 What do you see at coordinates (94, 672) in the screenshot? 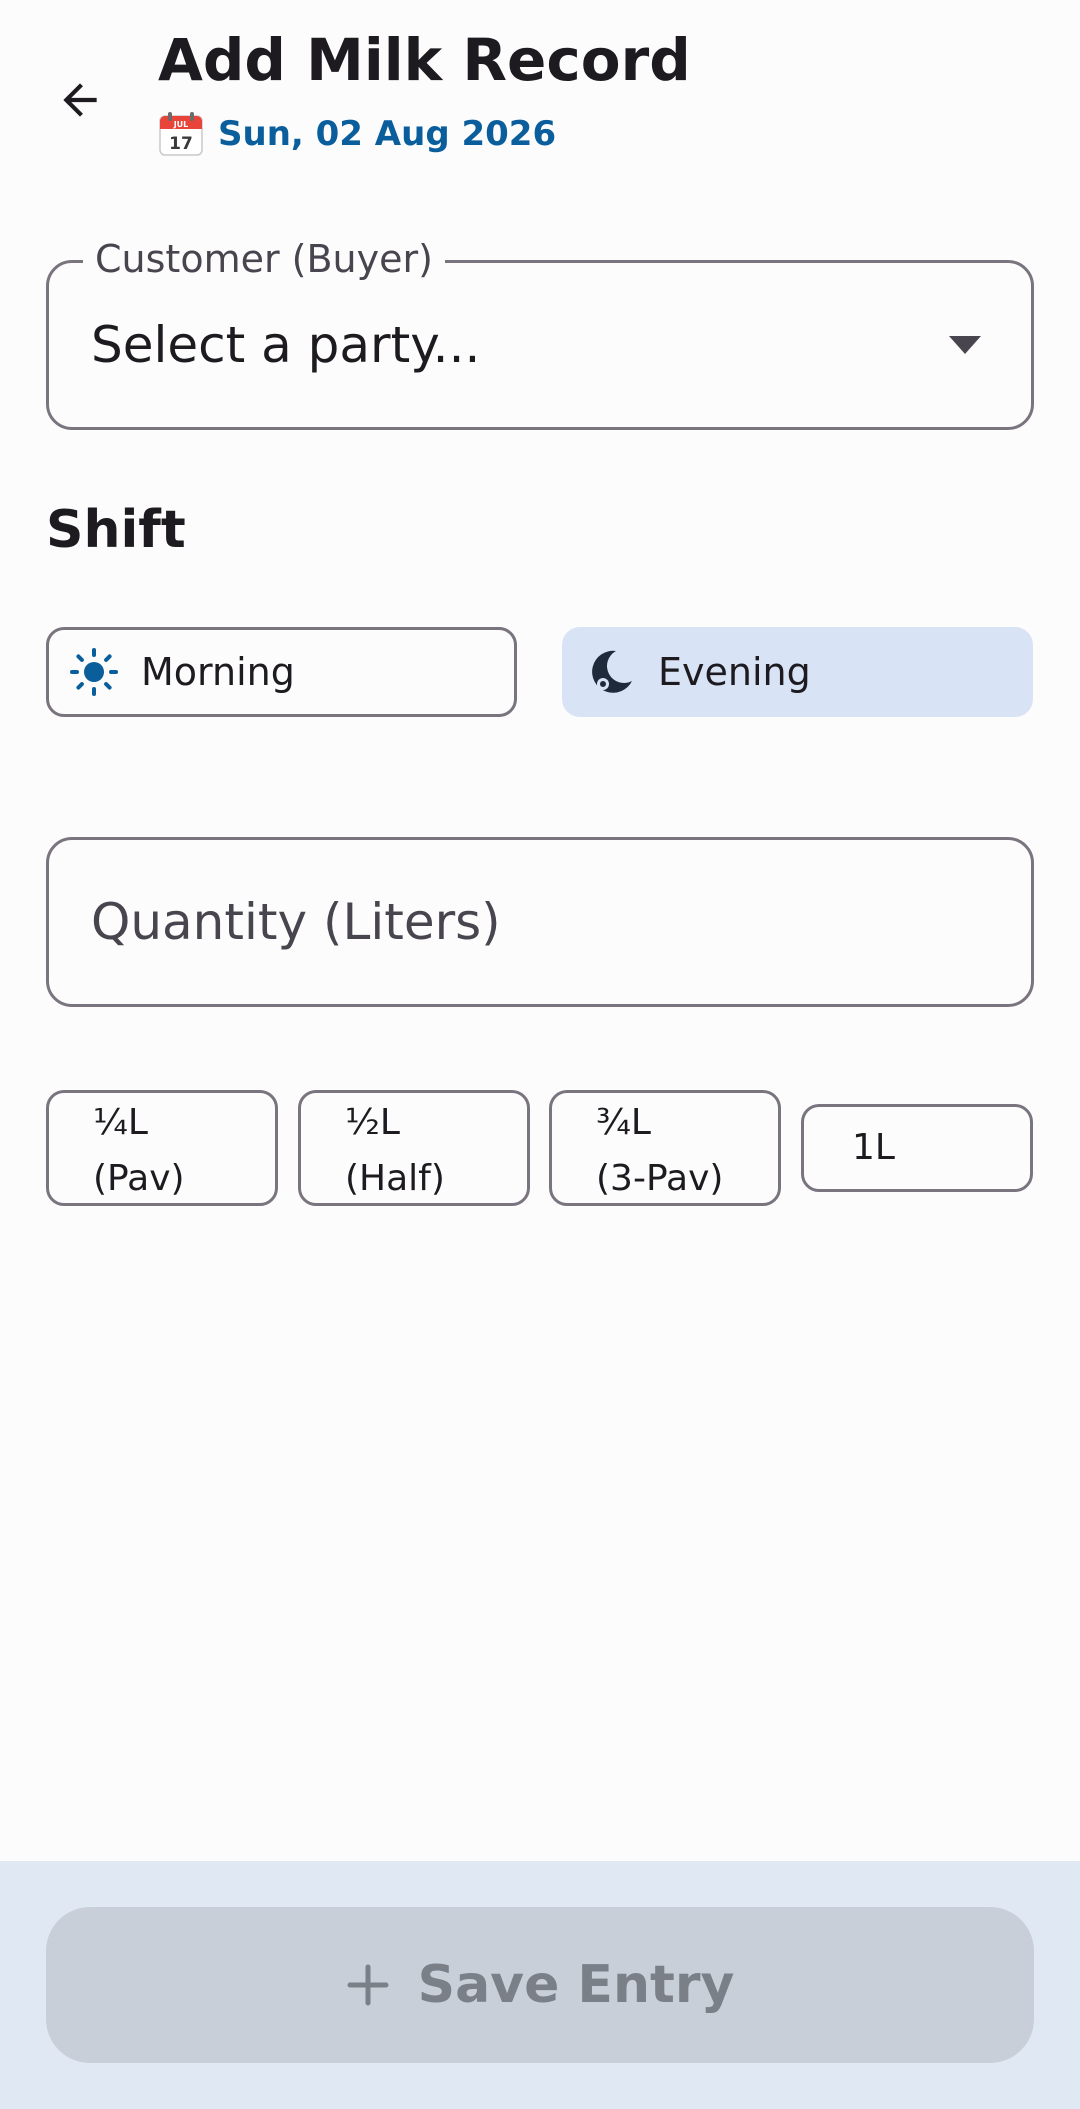
I see `sun-icon` at bounding box center [94, 672].